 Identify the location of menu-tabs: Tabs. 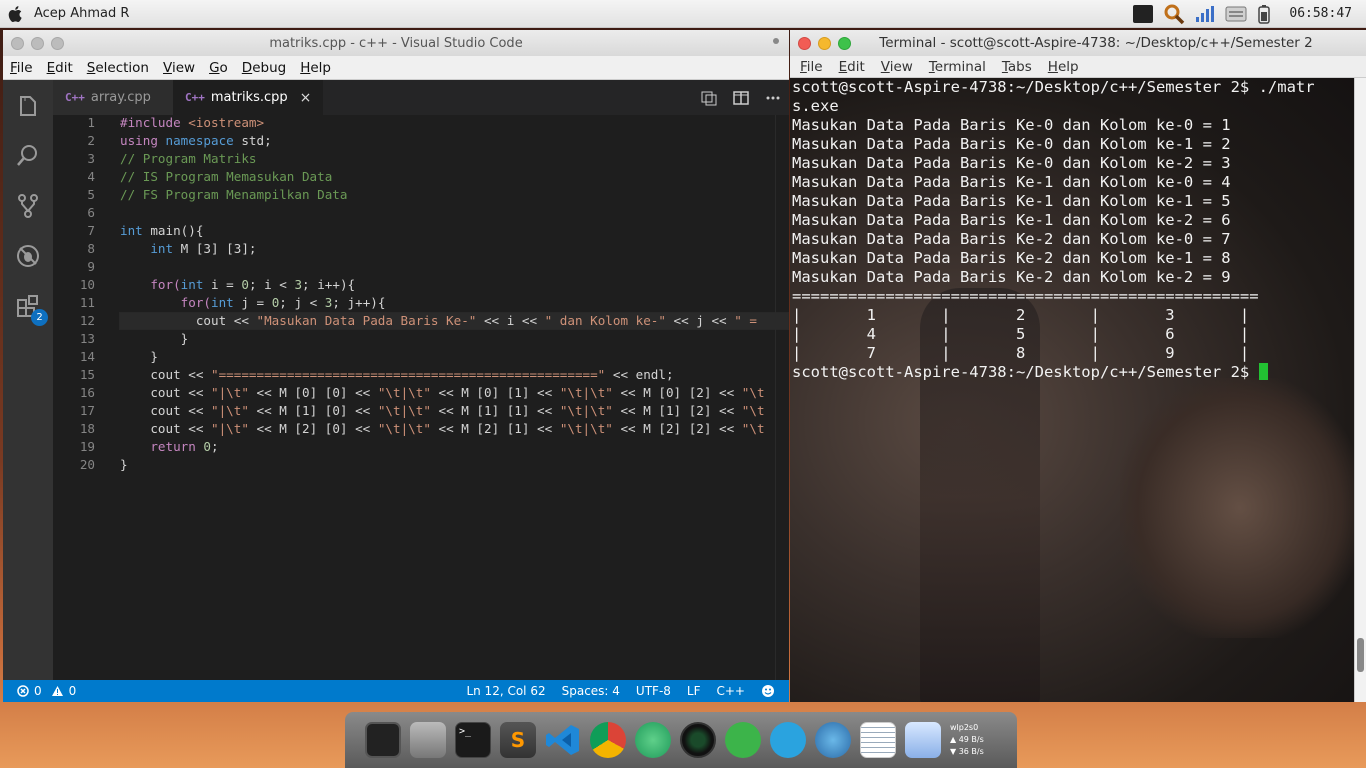
(1017, 67).